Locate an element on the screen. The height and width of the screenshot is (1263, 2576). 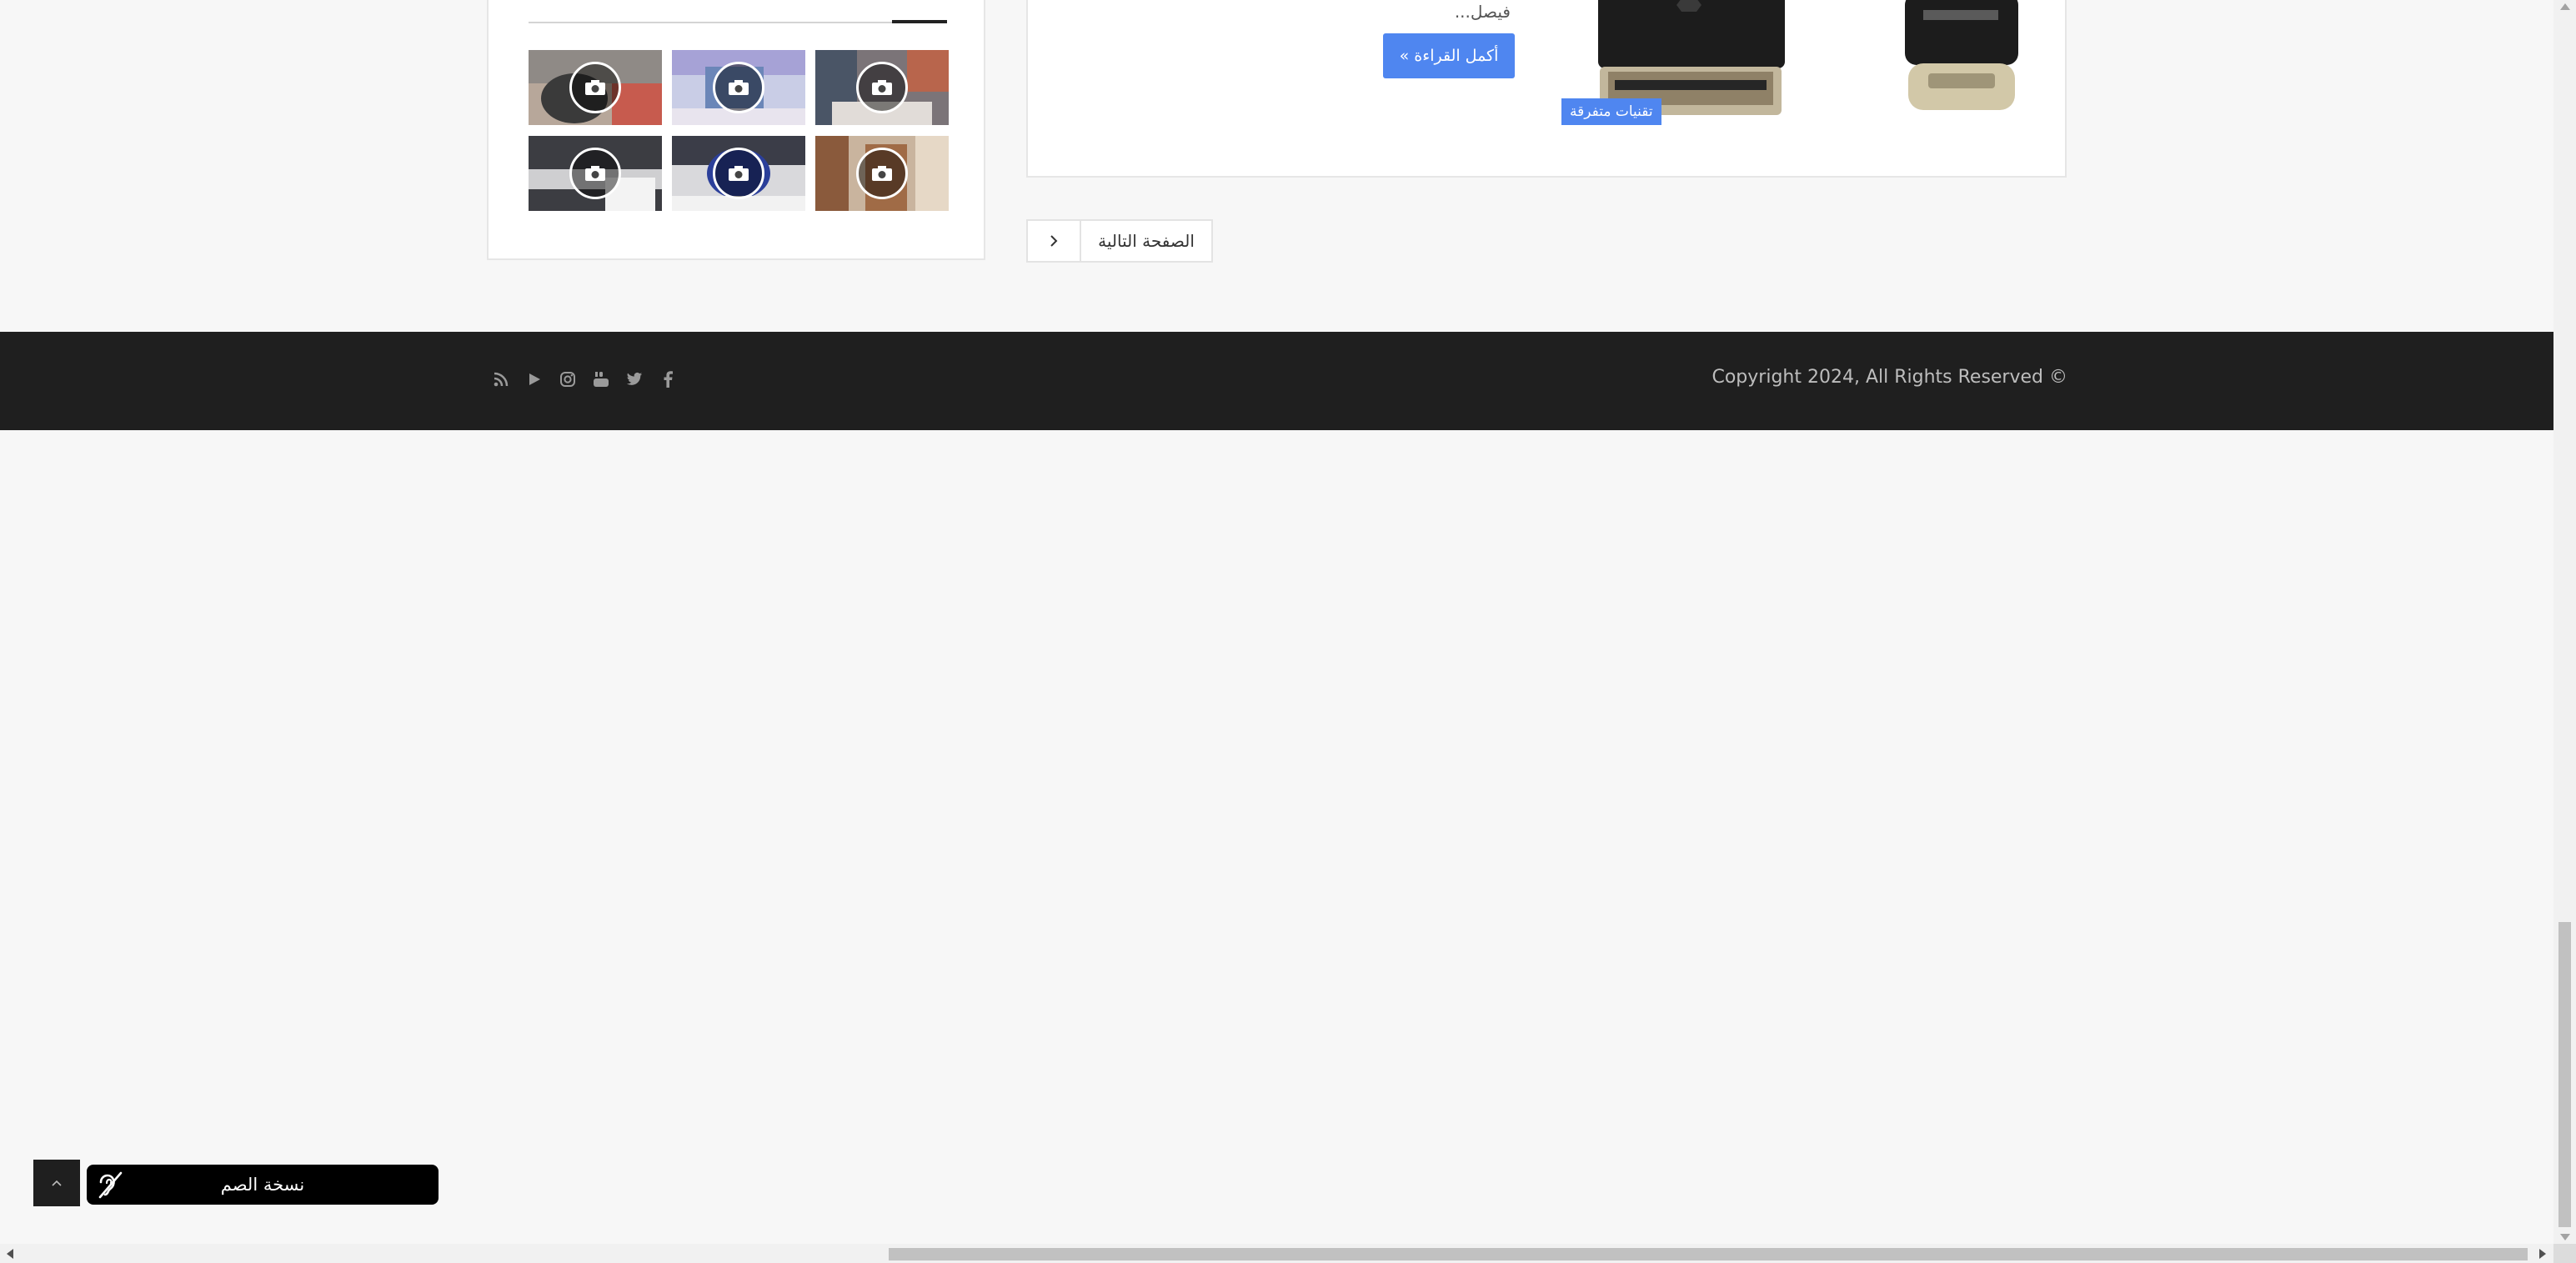
scroll-right-icon is located at coordinates (2542, 1254).